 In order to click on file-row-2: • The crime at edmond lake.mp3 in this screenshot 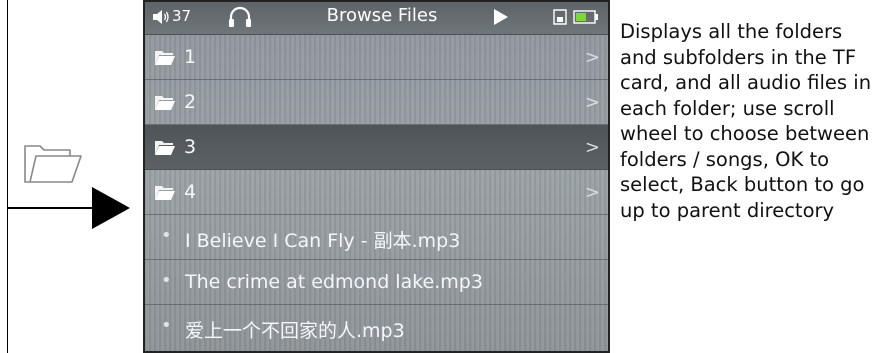, I will do `click(376, 282)`.